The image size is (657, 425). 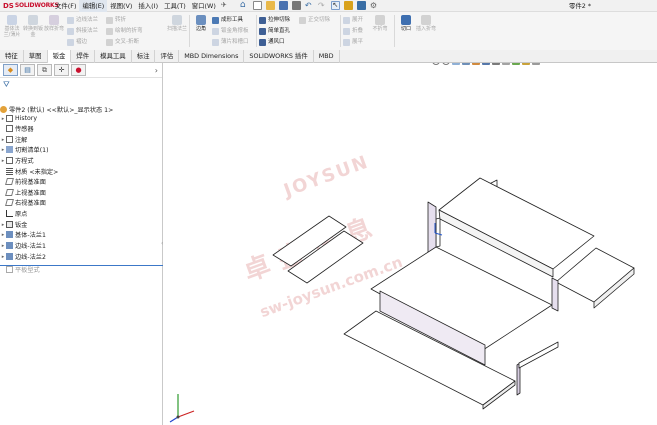 What do you see at coordinates (83, 56) in the screenshot?
I see `tab-weldments: 焊件` at bounding box center [83, 56].